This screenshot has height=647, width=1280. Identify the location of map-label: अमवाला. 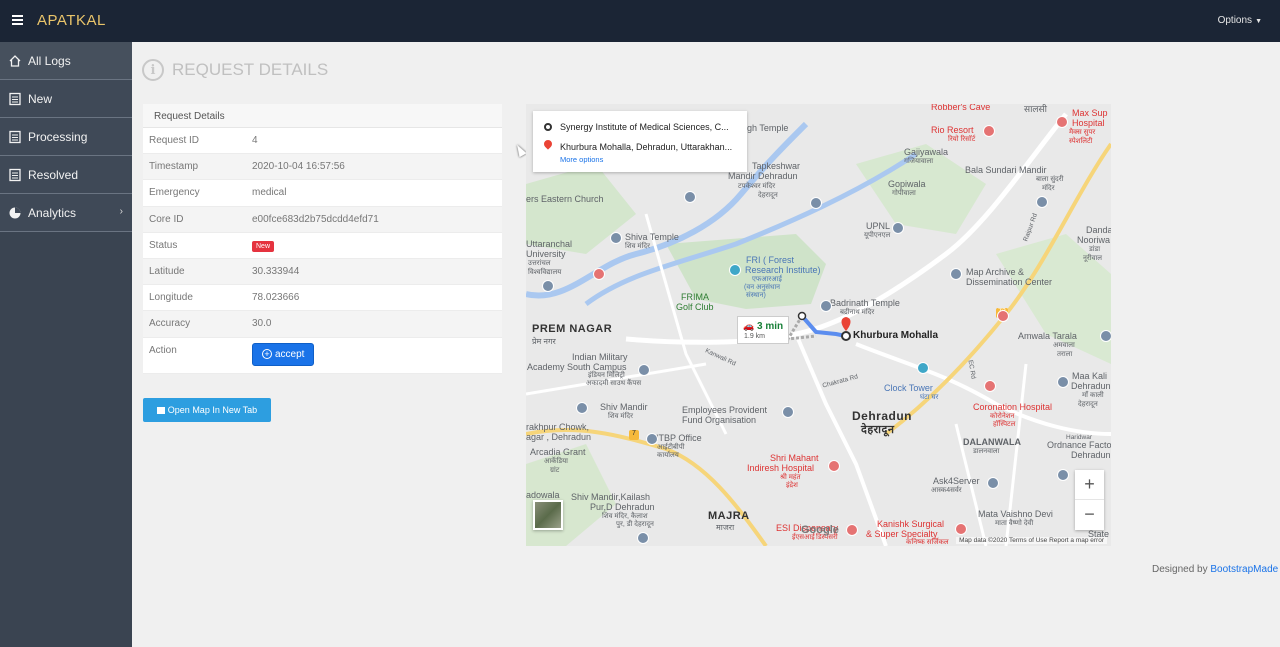
(1064, 345).